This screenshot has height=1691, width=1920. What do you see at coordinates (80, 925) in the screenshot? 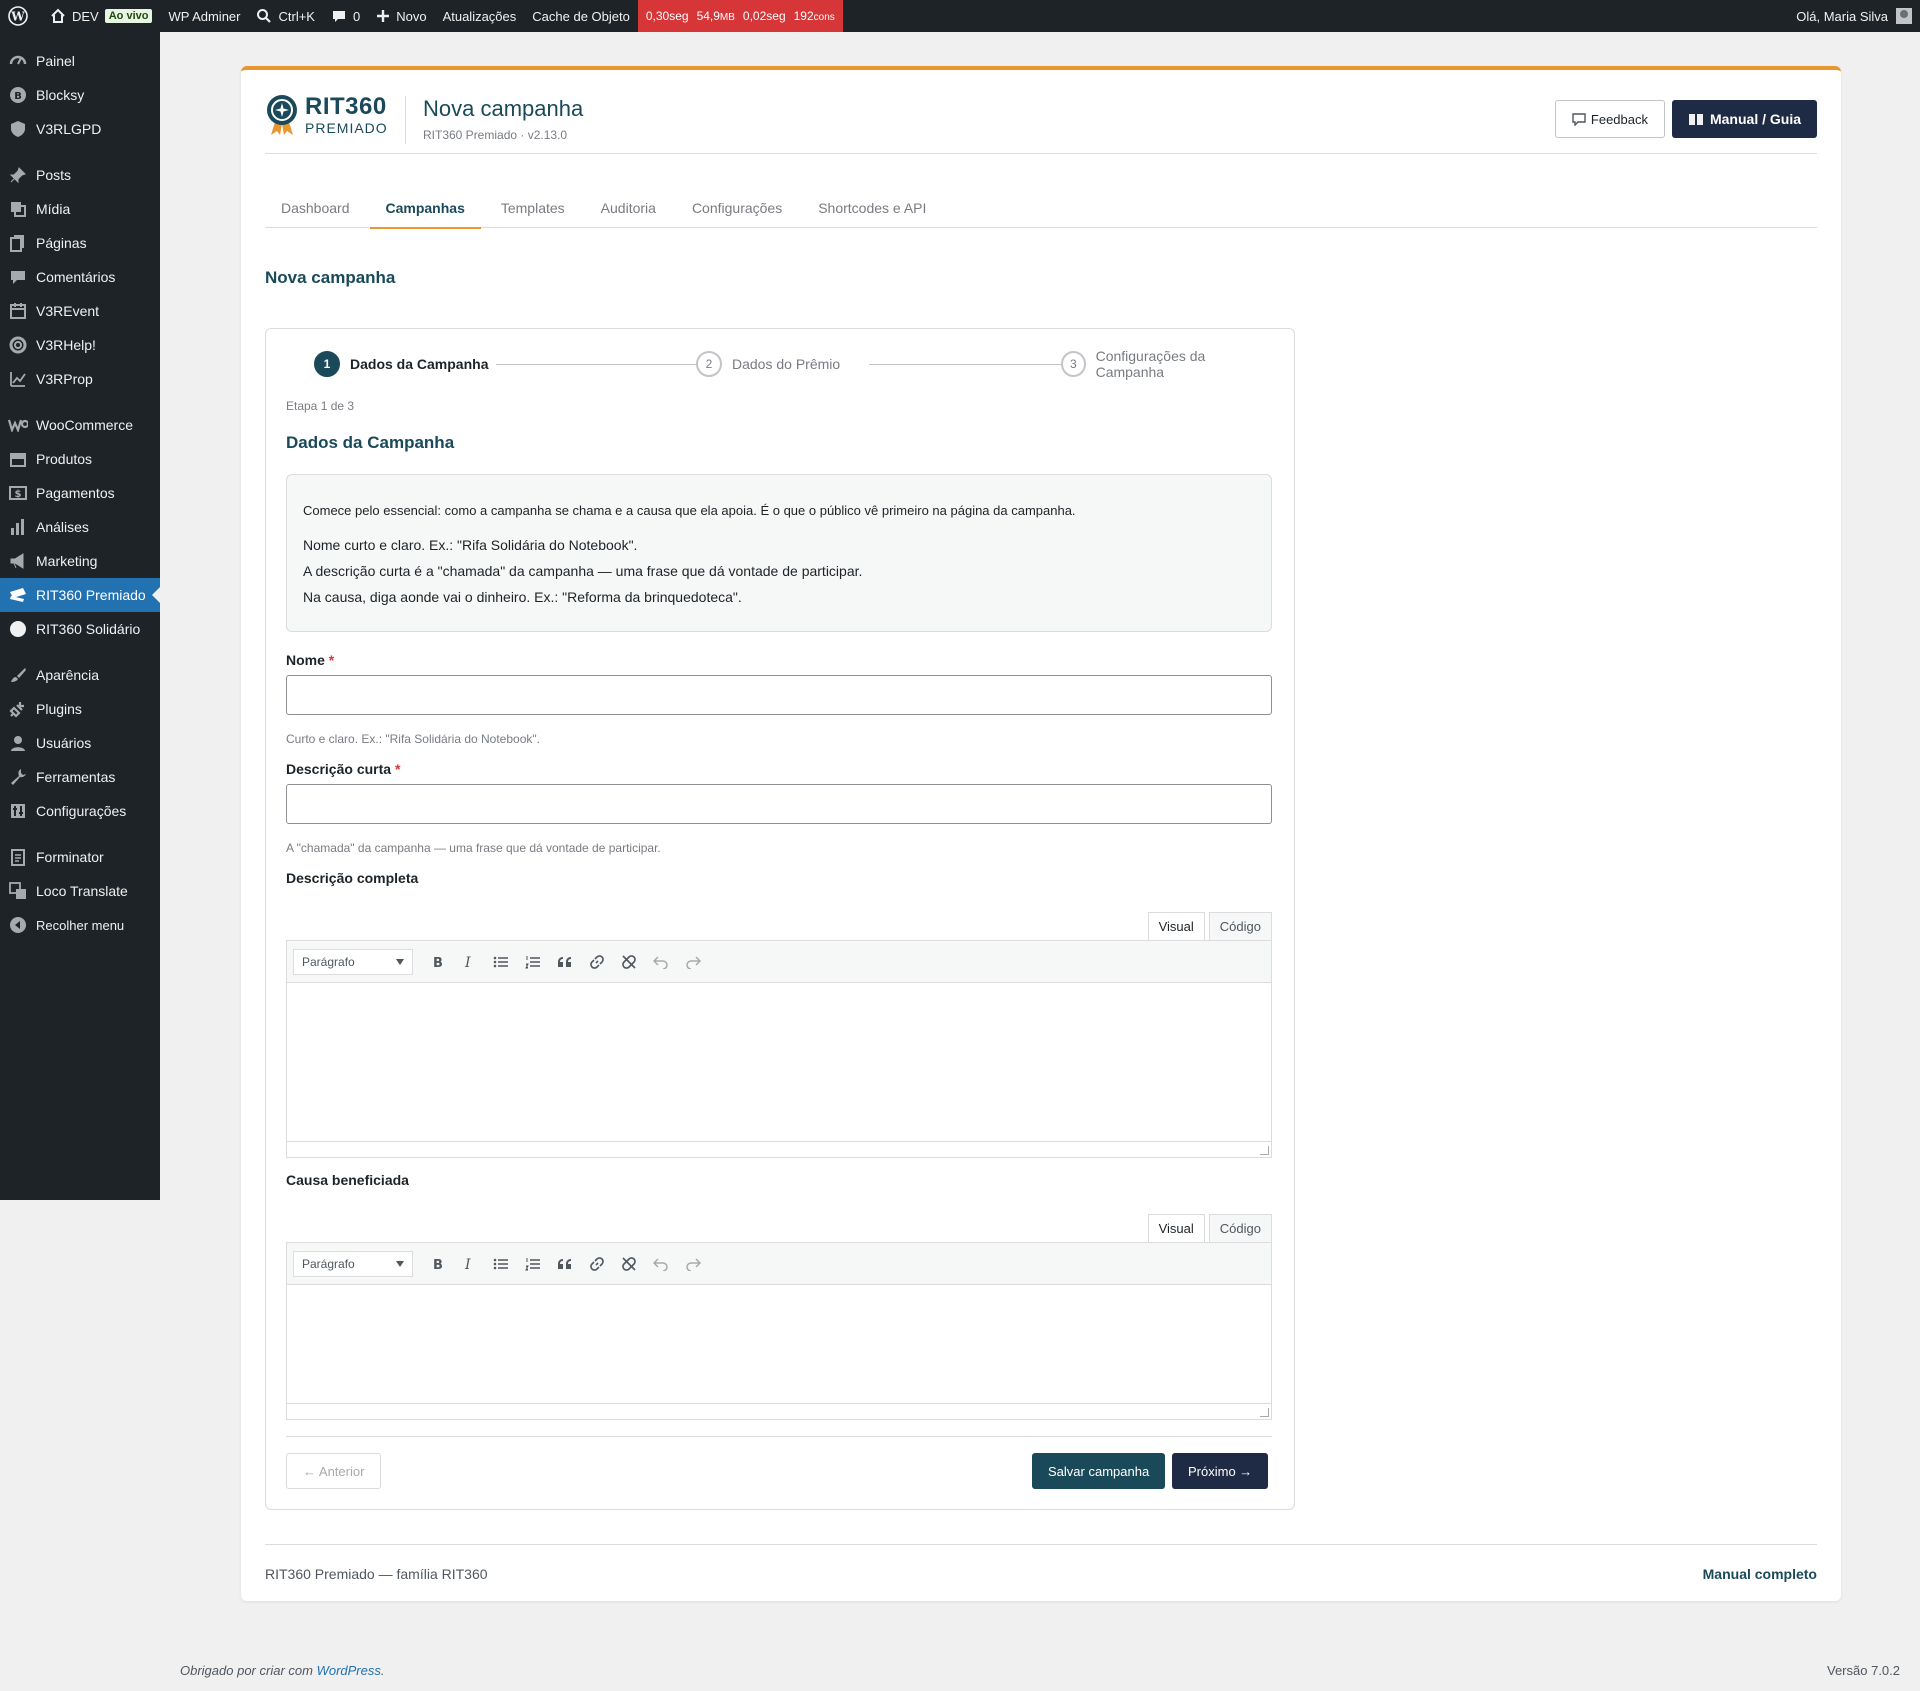
I see `collapse-menu-button: Recolher menu` at bounding box center [80, 925].